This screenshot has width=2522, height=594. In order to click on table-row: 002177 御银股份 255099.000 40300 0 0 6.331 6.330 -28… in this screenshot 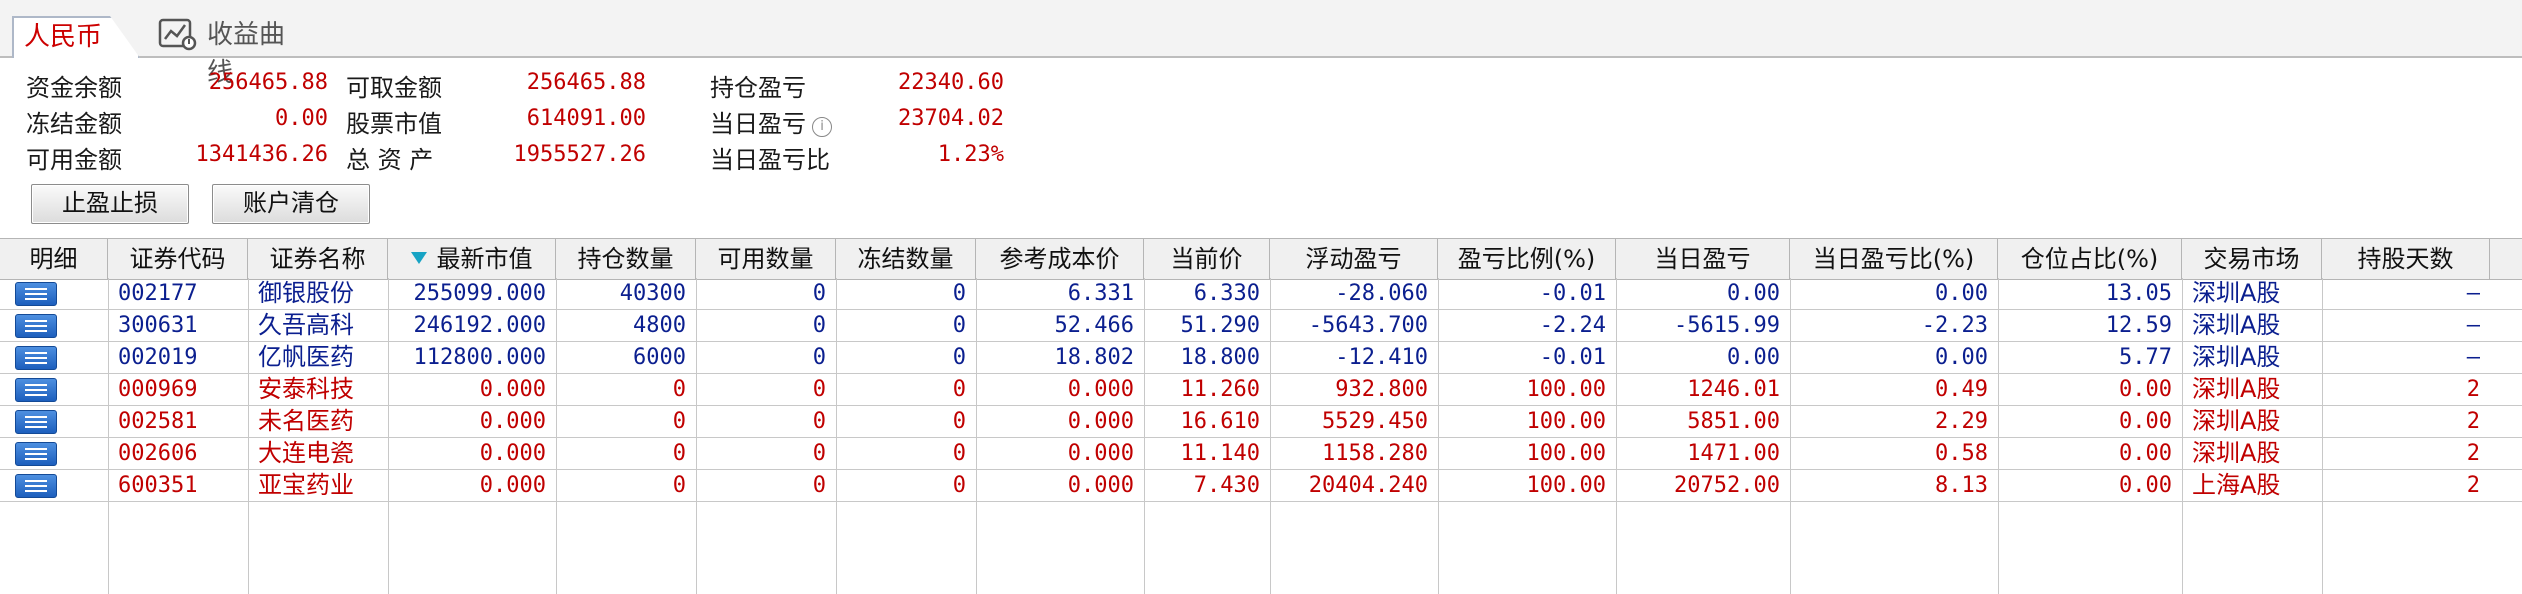, I will do `click(1261, 294)`.